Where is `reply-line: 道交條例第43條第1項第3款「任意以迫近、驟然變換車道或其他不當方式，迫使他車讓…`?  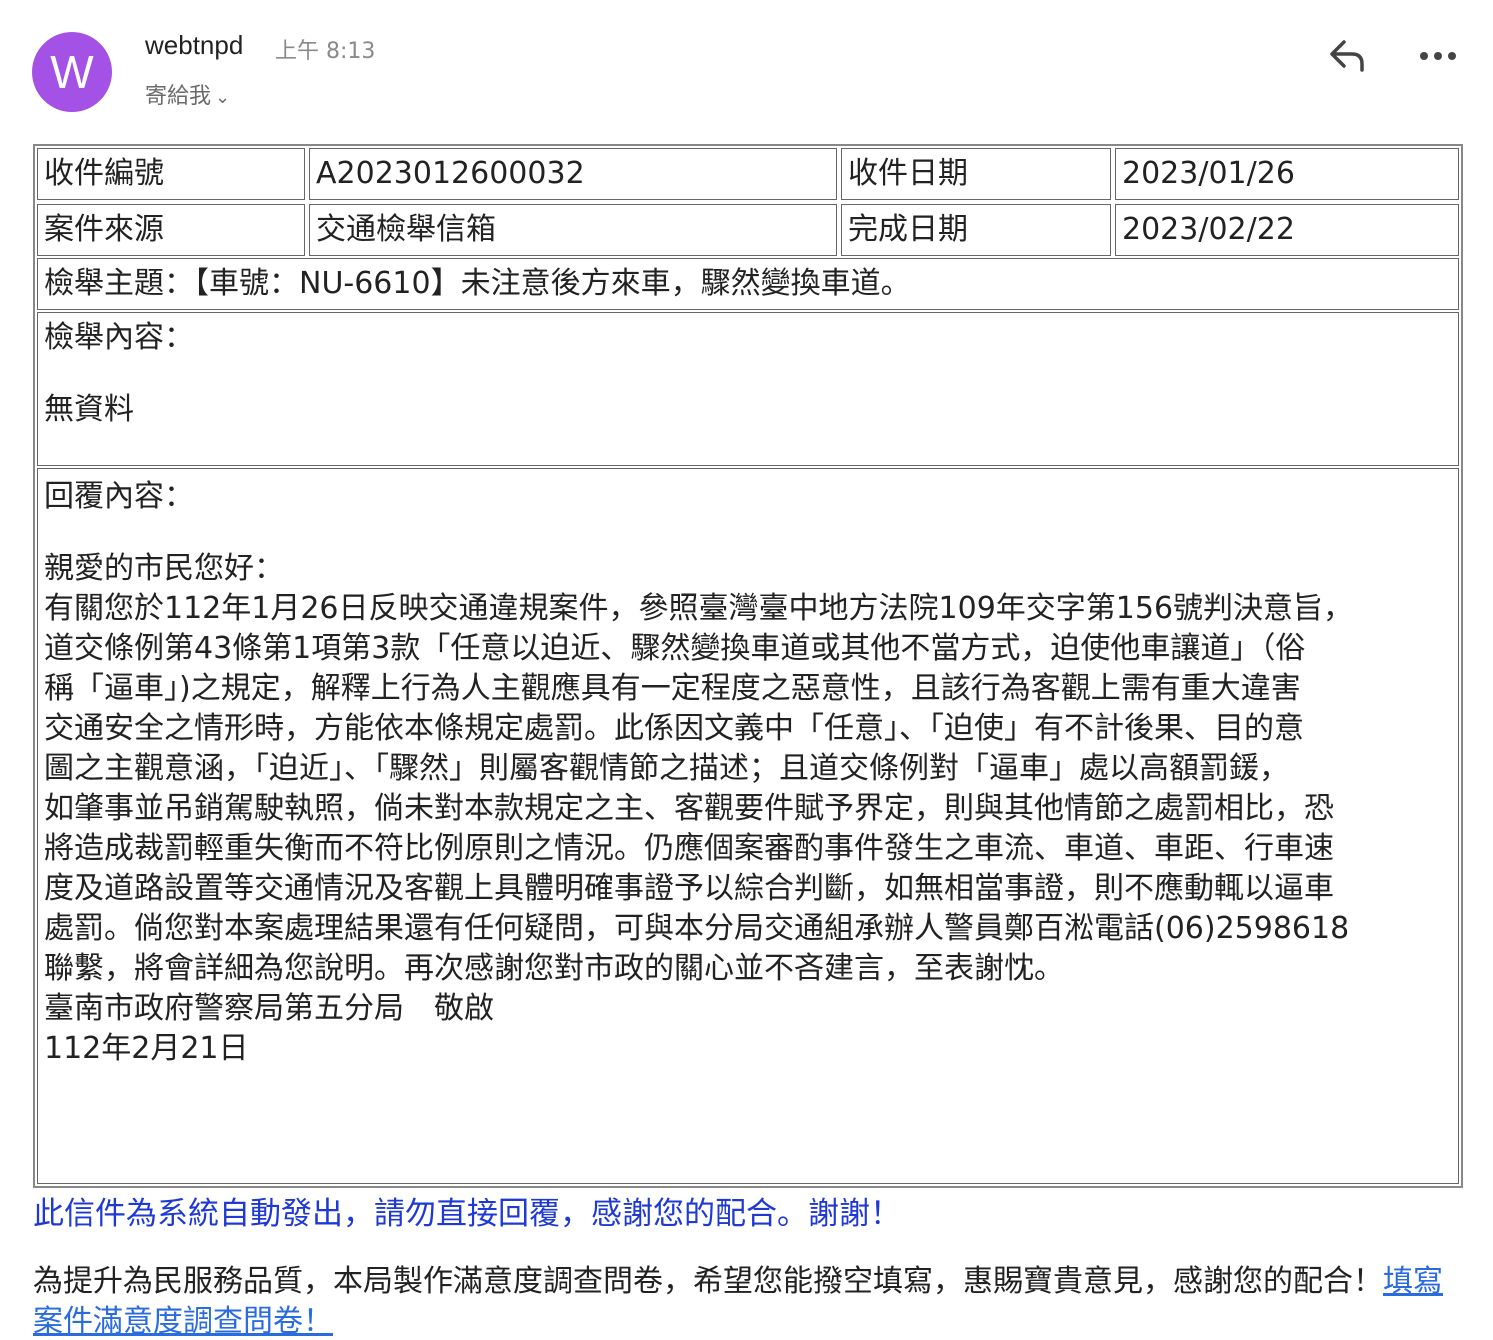
reply-line: 道交條例第43條第1項第3款「任意以迫近、驟然變換車道或其他不當方式，迫使他車讓… is located at coordinates (675, 648).